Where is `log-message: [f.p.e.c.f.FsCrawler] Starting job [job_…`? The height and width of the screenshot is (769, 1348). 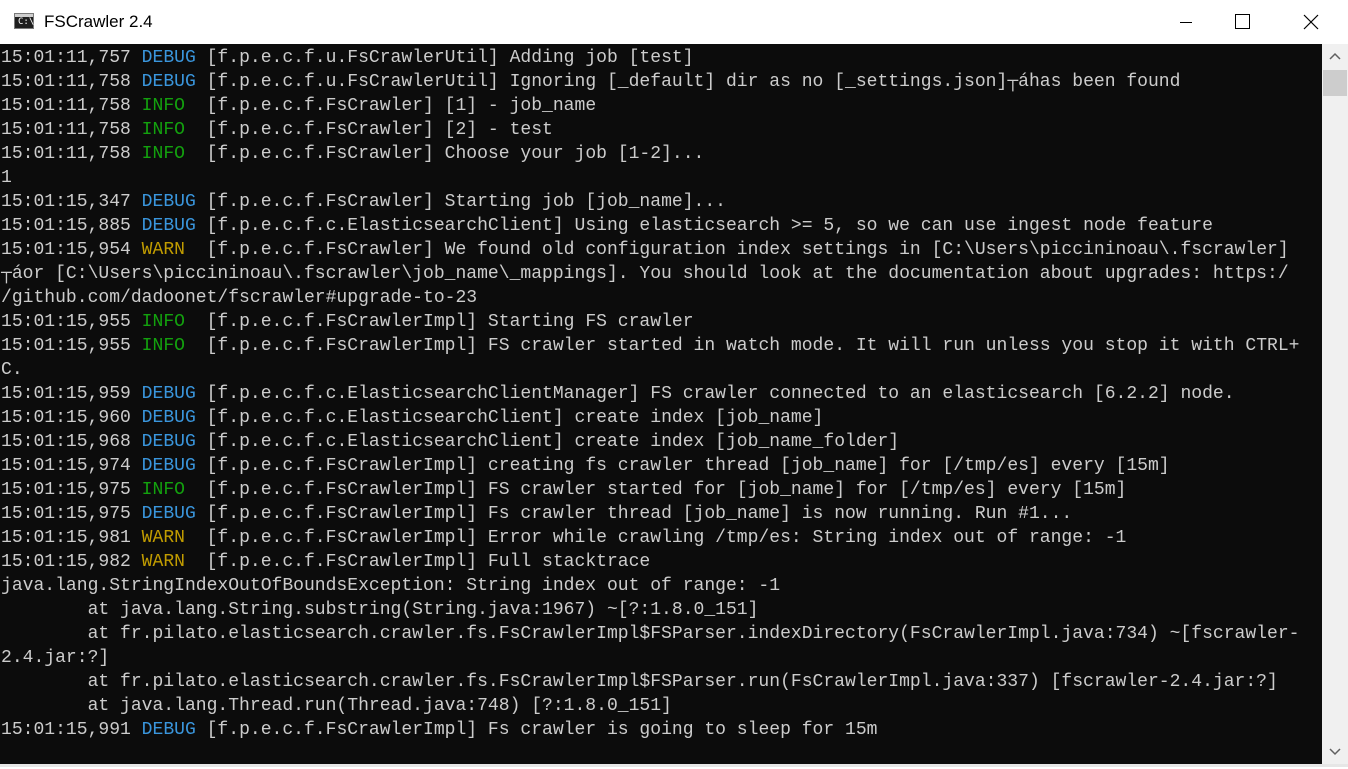 log-message: [f.p.e.c.f.FsCrawler] Starting job [job_… is located at coordinates (460, 202).